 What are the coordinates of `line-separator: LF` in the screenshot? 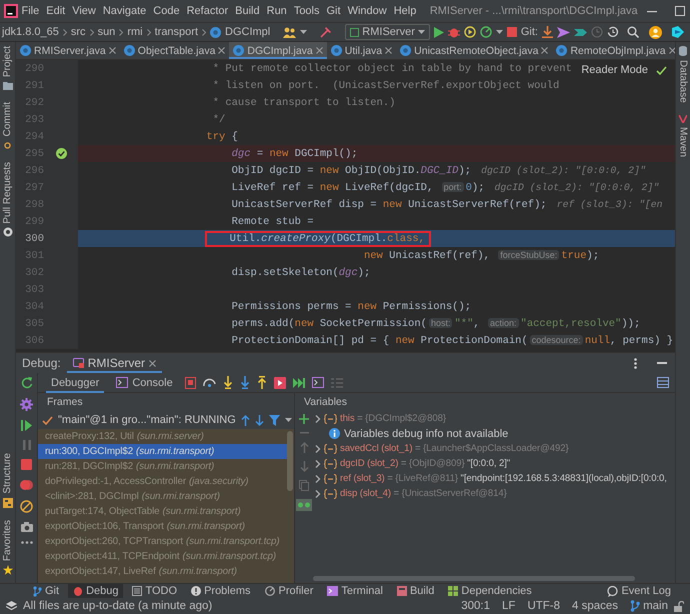 It's located at (509, 606).